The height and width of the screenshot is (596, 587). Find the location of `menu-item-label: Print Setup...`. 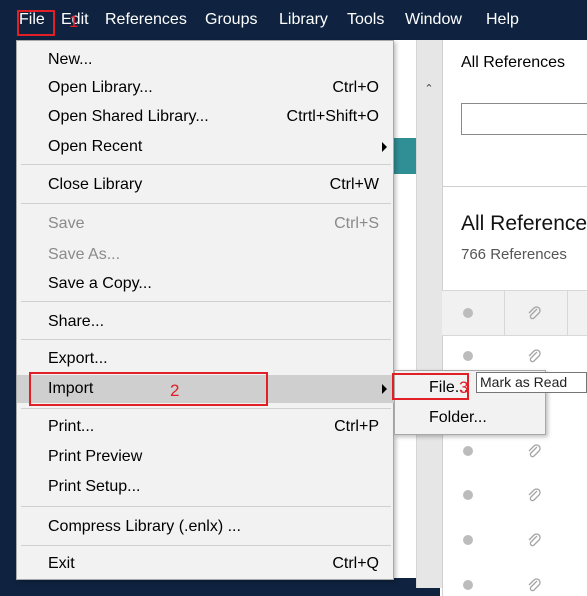

menu-item-label: Print Setup... is located at coordinates (94, 486).